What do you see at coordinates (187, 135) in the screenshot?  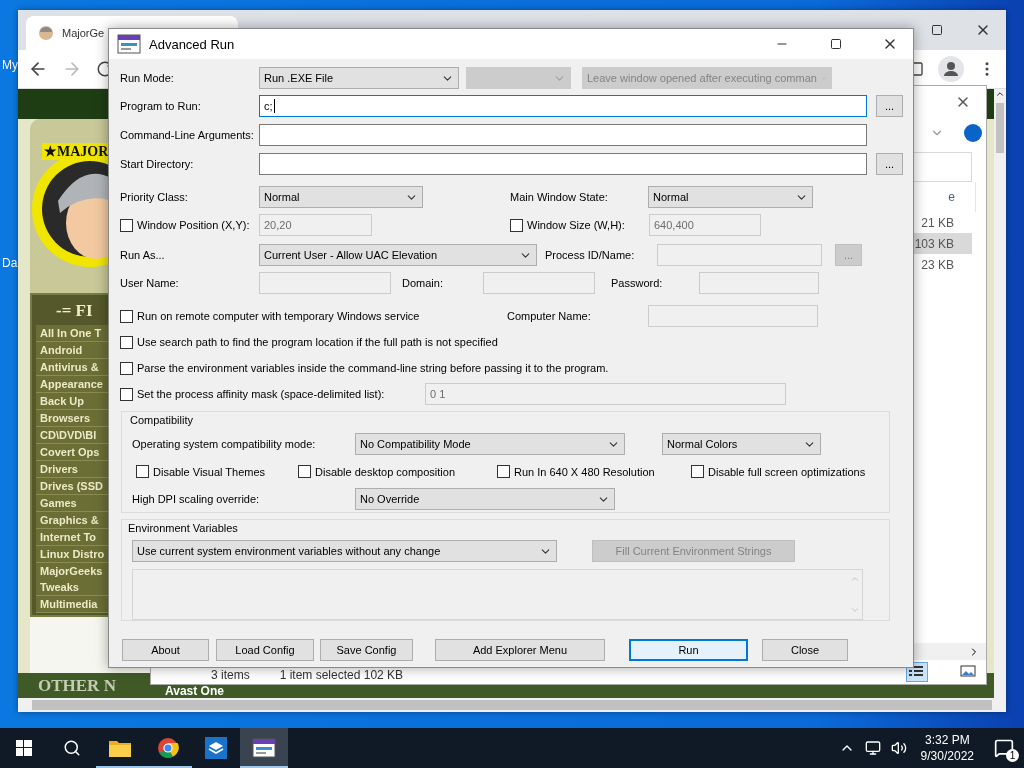 I see `field-label: Command-Line Arguments:` at bounding box center [187, 135].